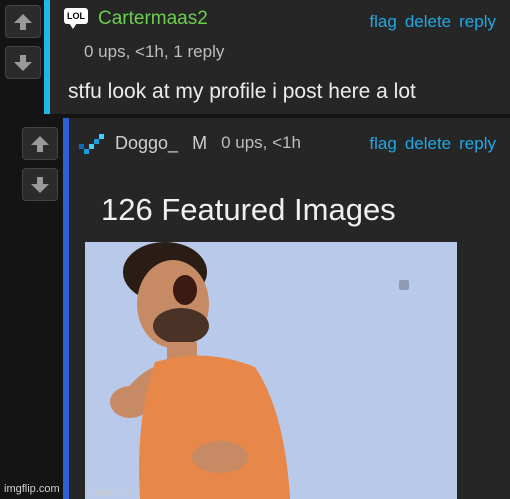 Image resolution: width=510 pixels, height=499 pixels. I want to click on imgflip-watermark: imgflip.com, so click(32, 489).